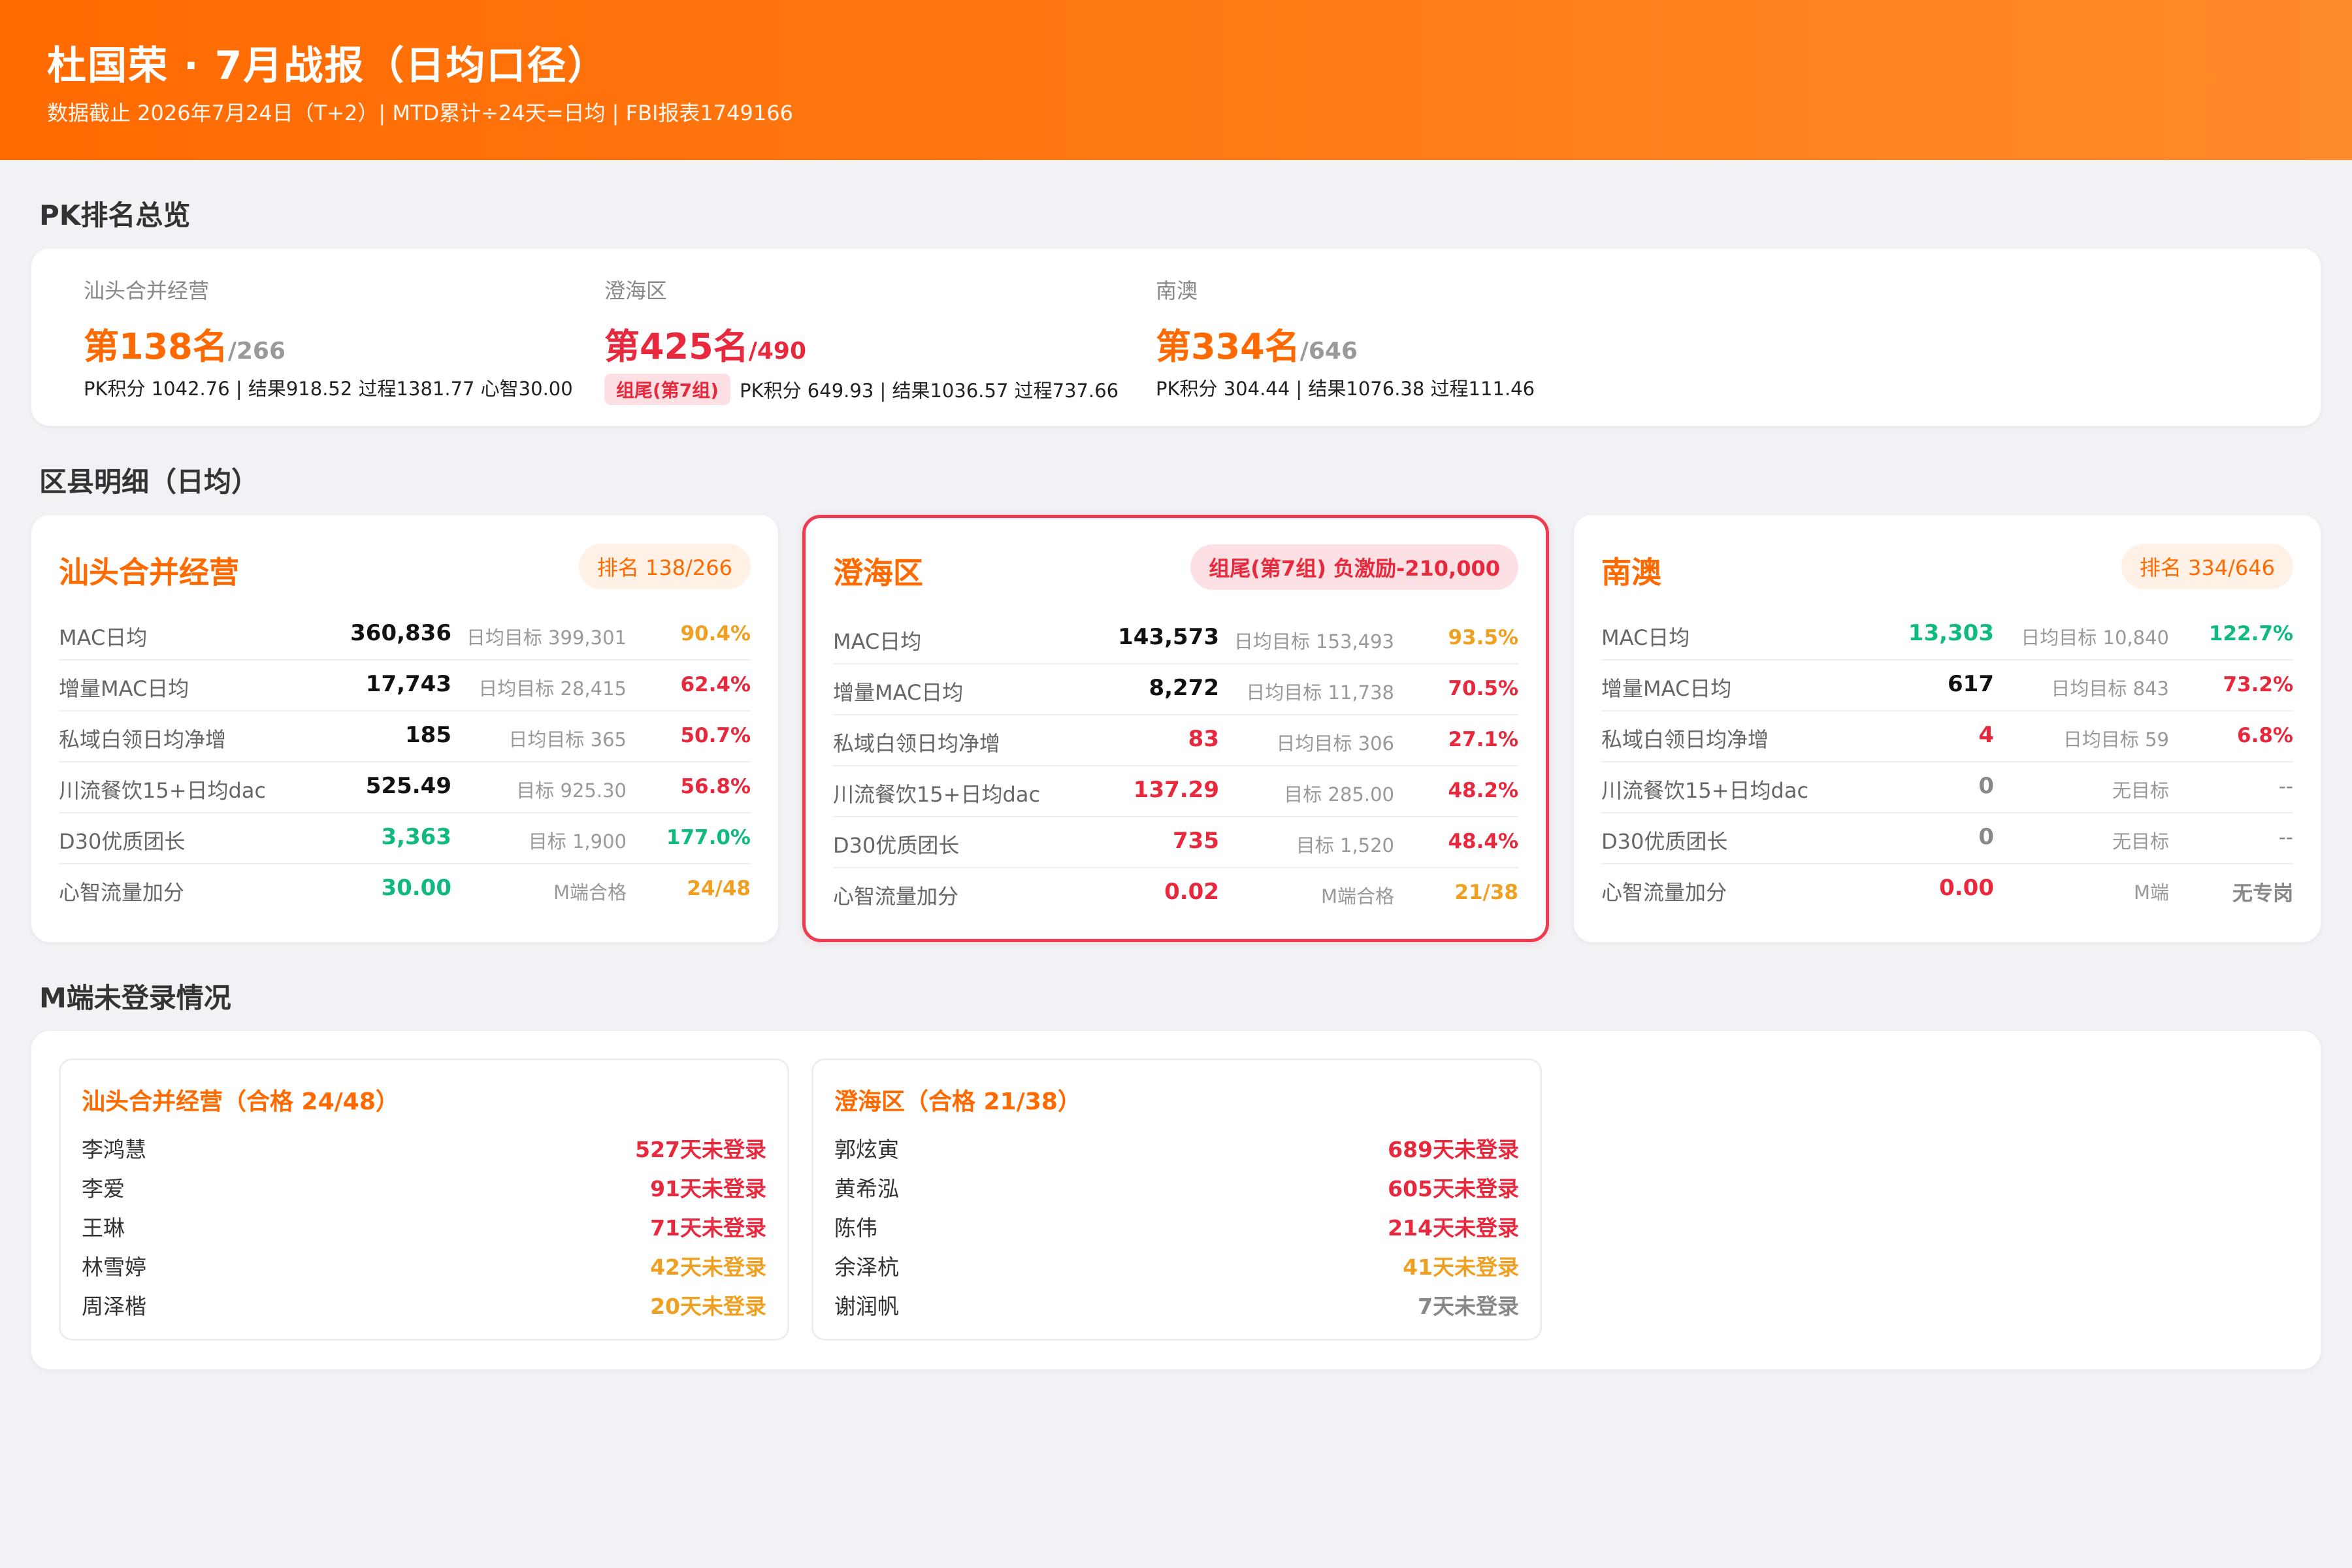 The width and height of the screenshot is (2352, 1568). Describe the element at coordinates (114, 1149) in the screenshot. I see `user-name: 李鸿慧` at that location.